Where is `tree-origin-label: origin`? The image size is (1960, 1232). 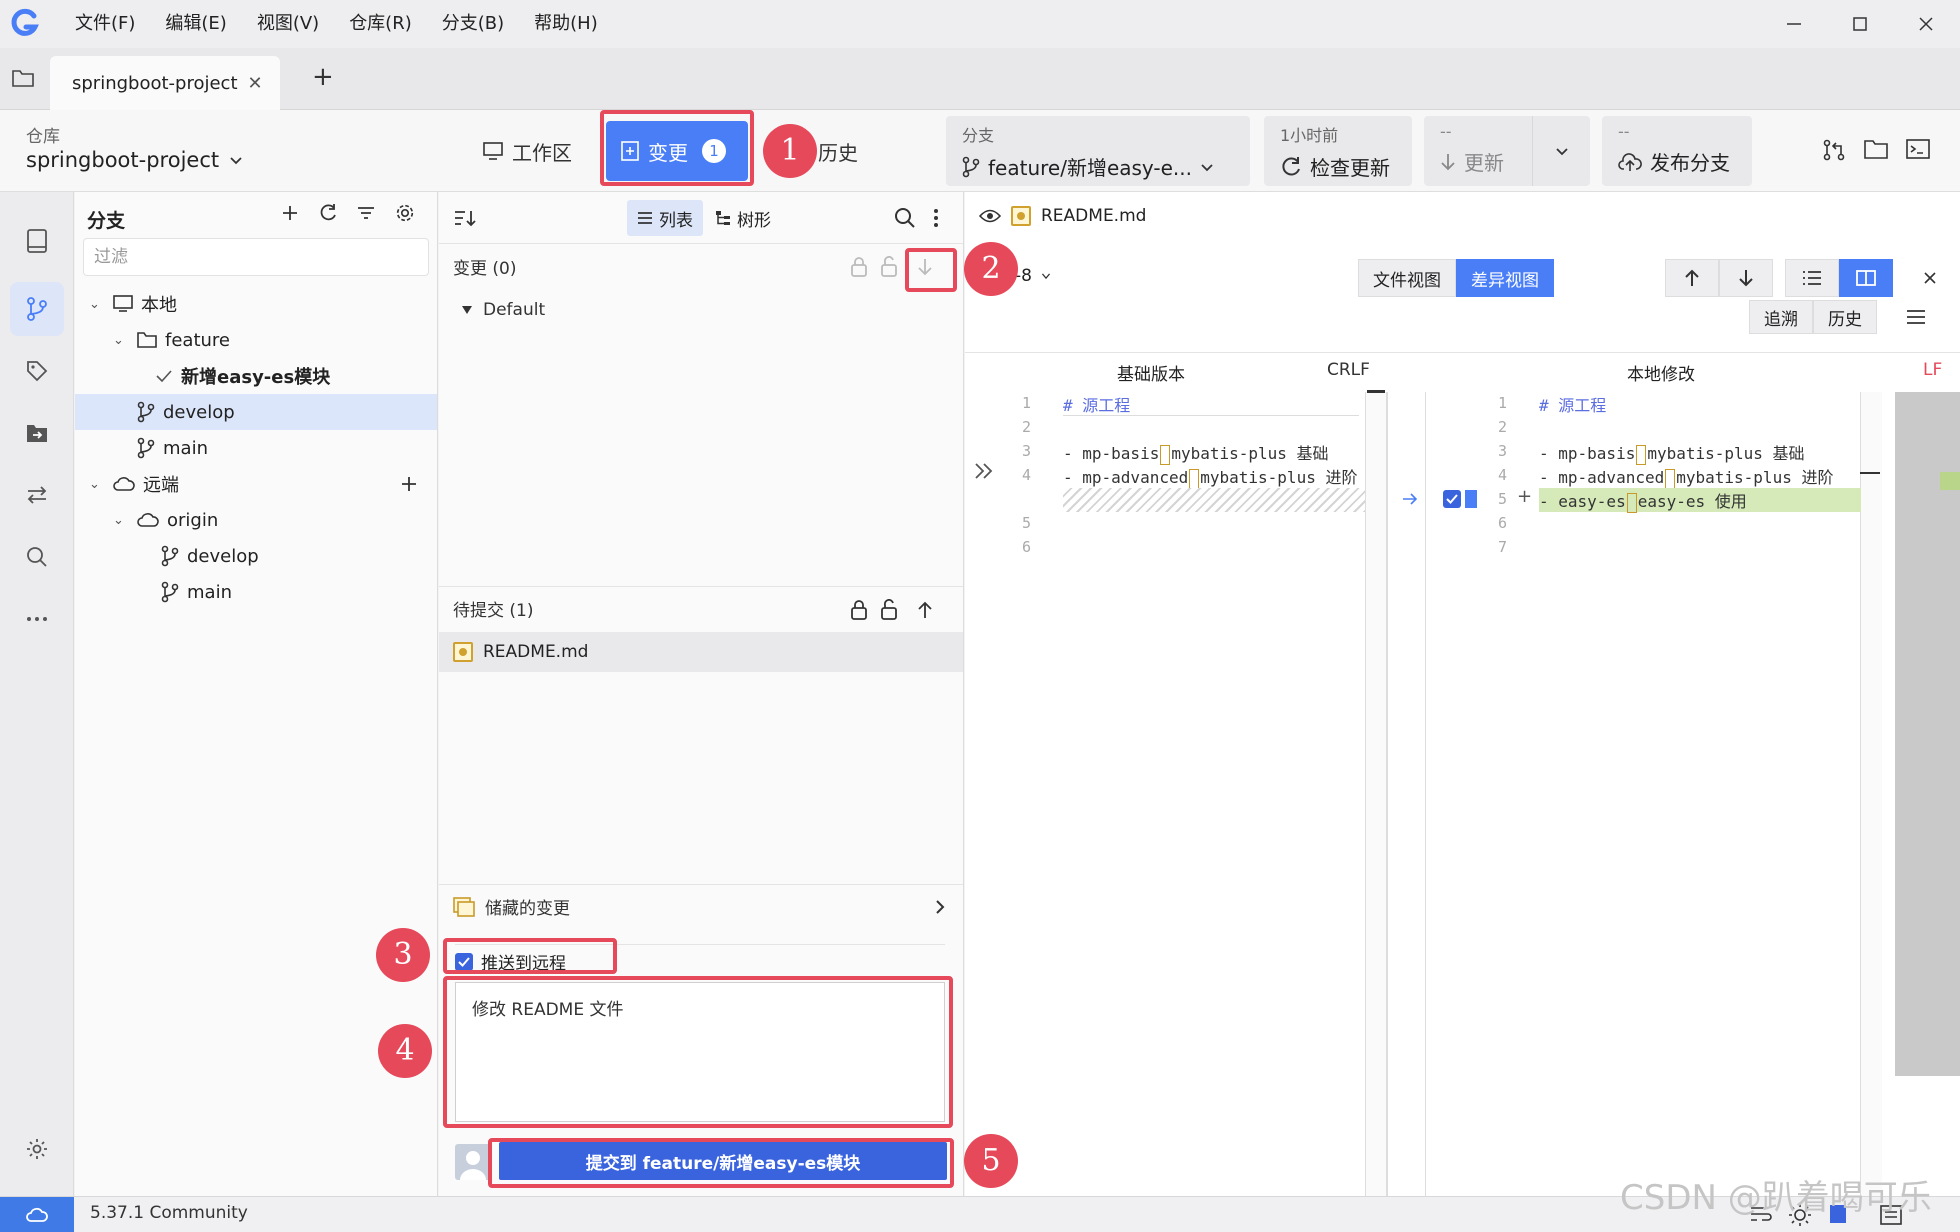
tree-origin-label: origin is located at coordinates (193, 520).